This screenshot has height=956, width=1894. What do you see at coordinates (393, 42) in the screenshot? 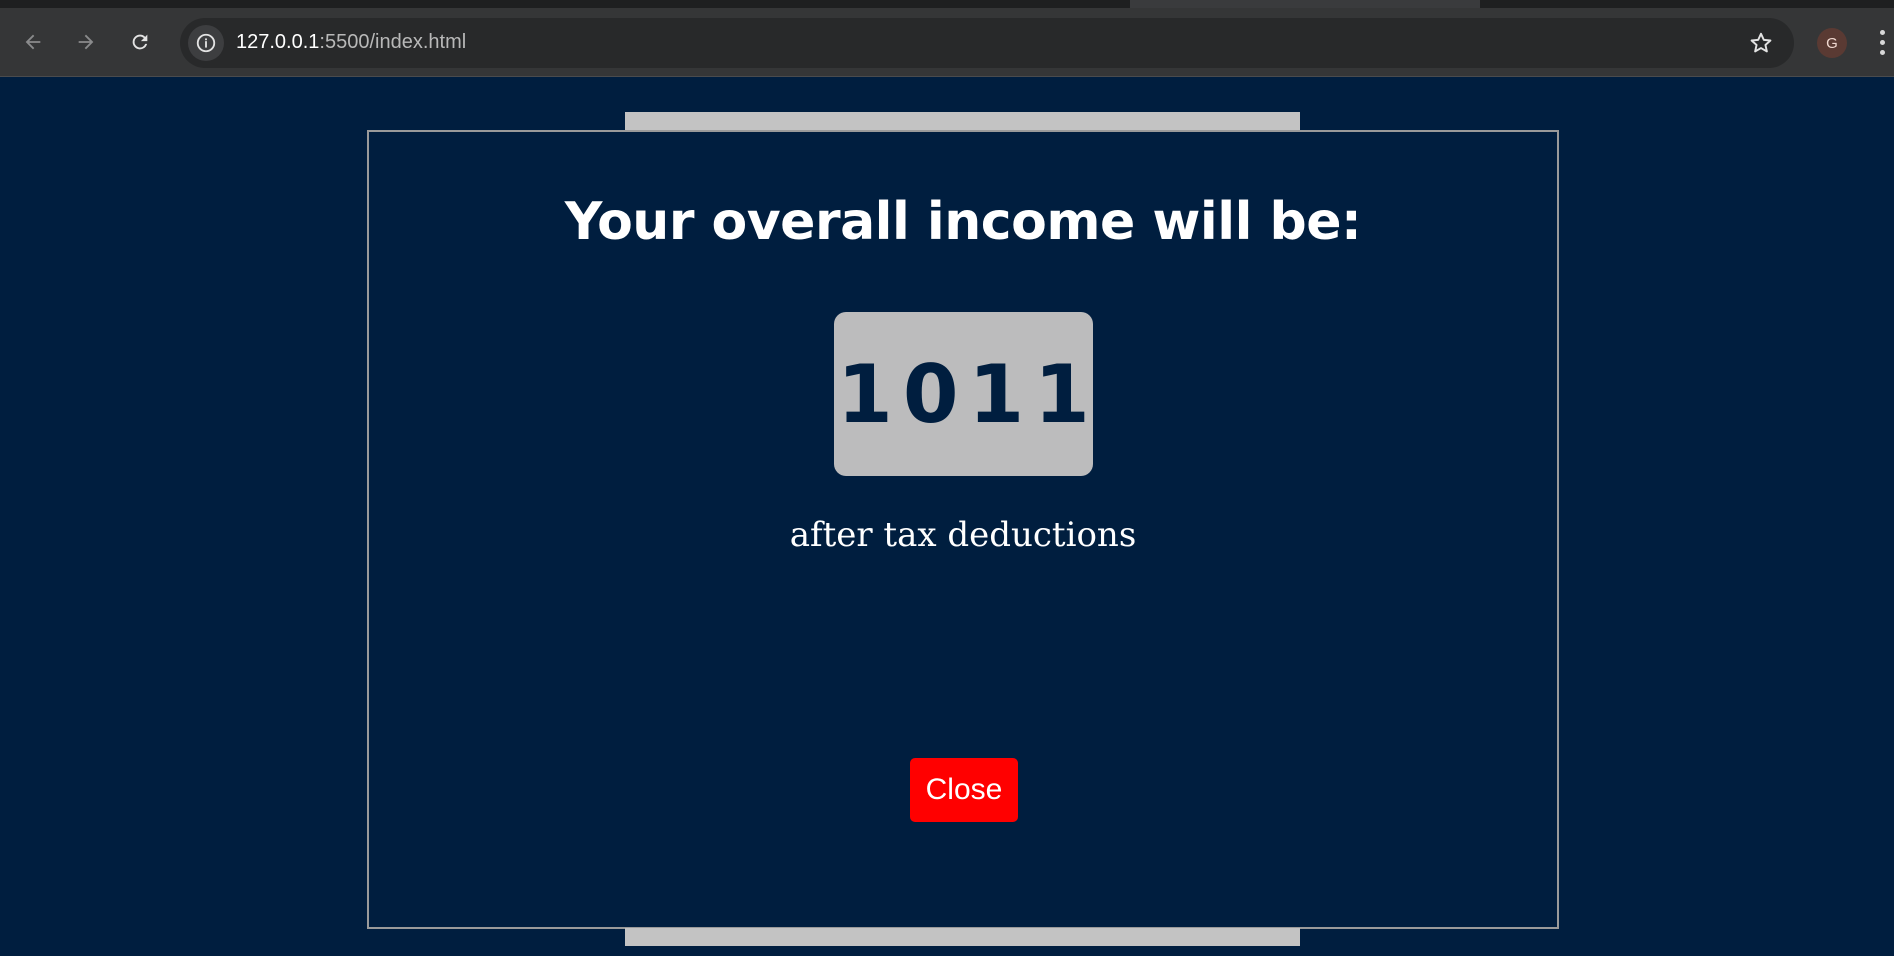
I see `url-path: :5500/index.html` at bounding box center [393, 42].